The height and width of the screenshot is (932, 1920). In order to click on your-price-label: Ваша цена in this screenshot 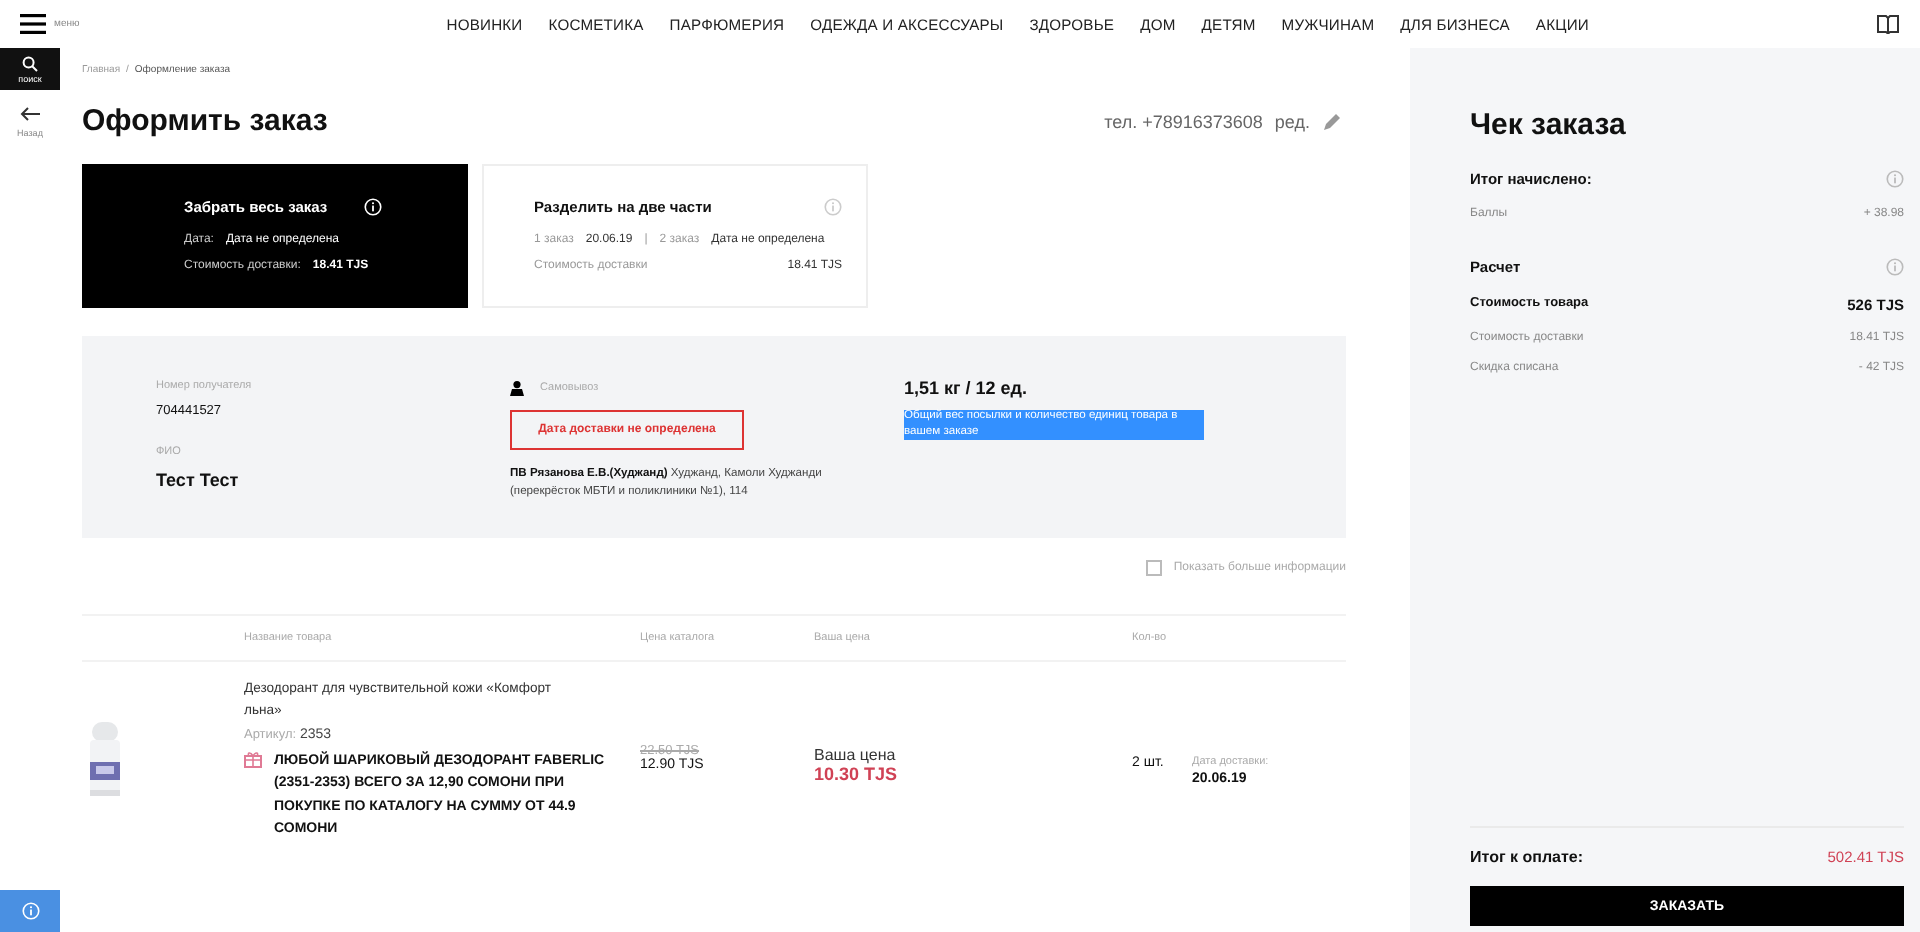, I will do `click(855, 755)`.